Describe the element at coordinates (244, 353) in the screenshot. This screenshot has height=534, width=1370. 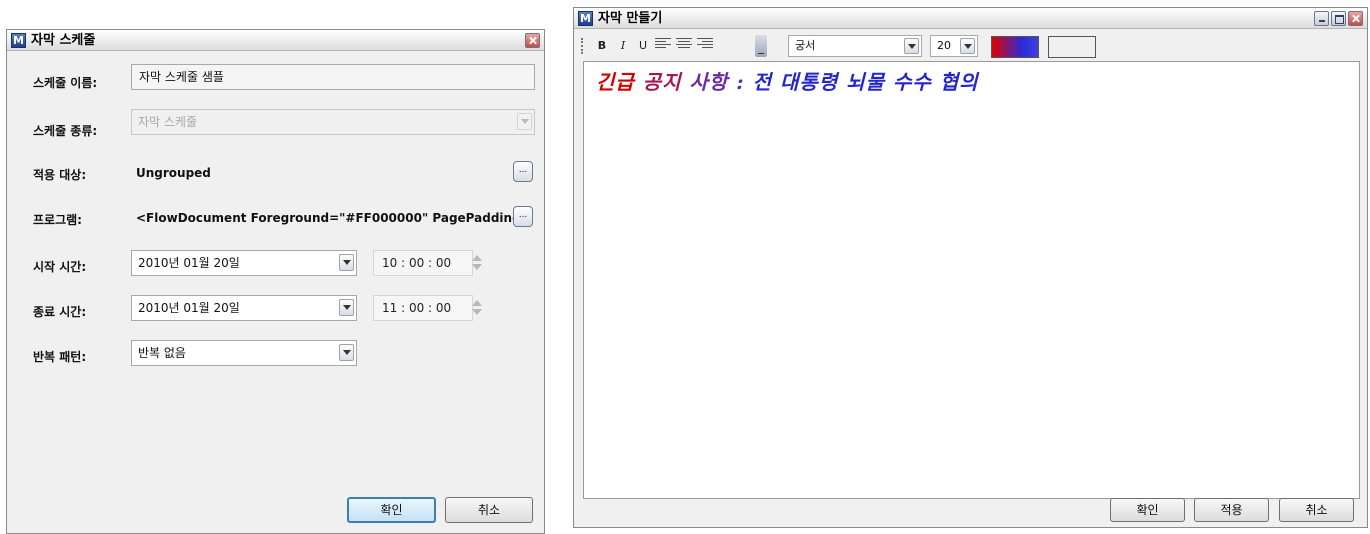
I see `repeat-pattern-select: 반복 없음` at that location.